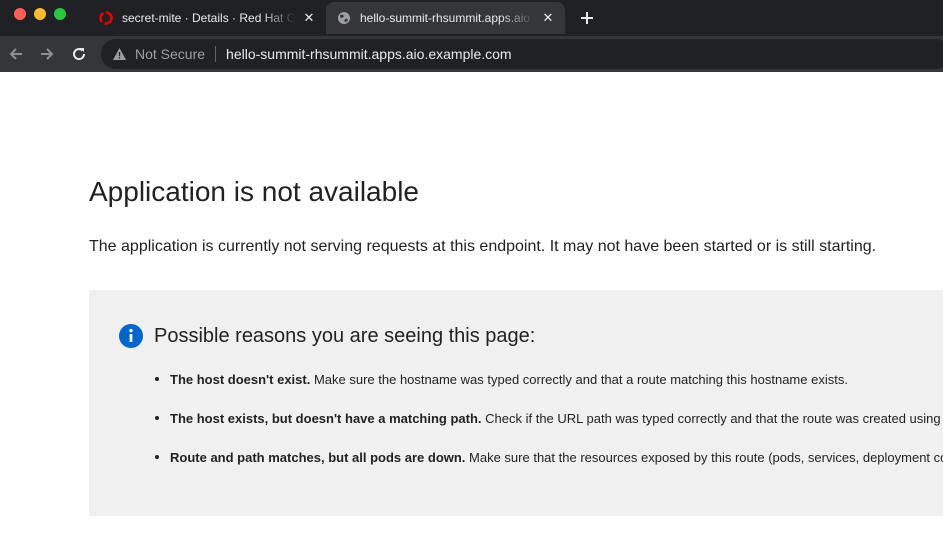  What do you see at coordinates (60, 14) in the screenshot?
I see `zoom-window-button` at bounding box center [60, 14].